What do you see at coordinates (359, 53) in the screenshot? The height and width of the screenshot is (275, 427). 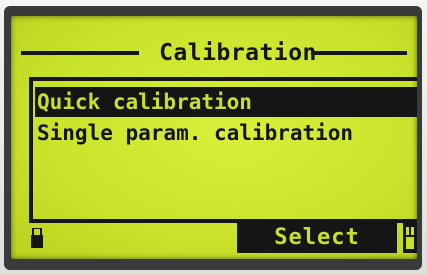 I see `title-rule-right` at bounding box center [359, 53].